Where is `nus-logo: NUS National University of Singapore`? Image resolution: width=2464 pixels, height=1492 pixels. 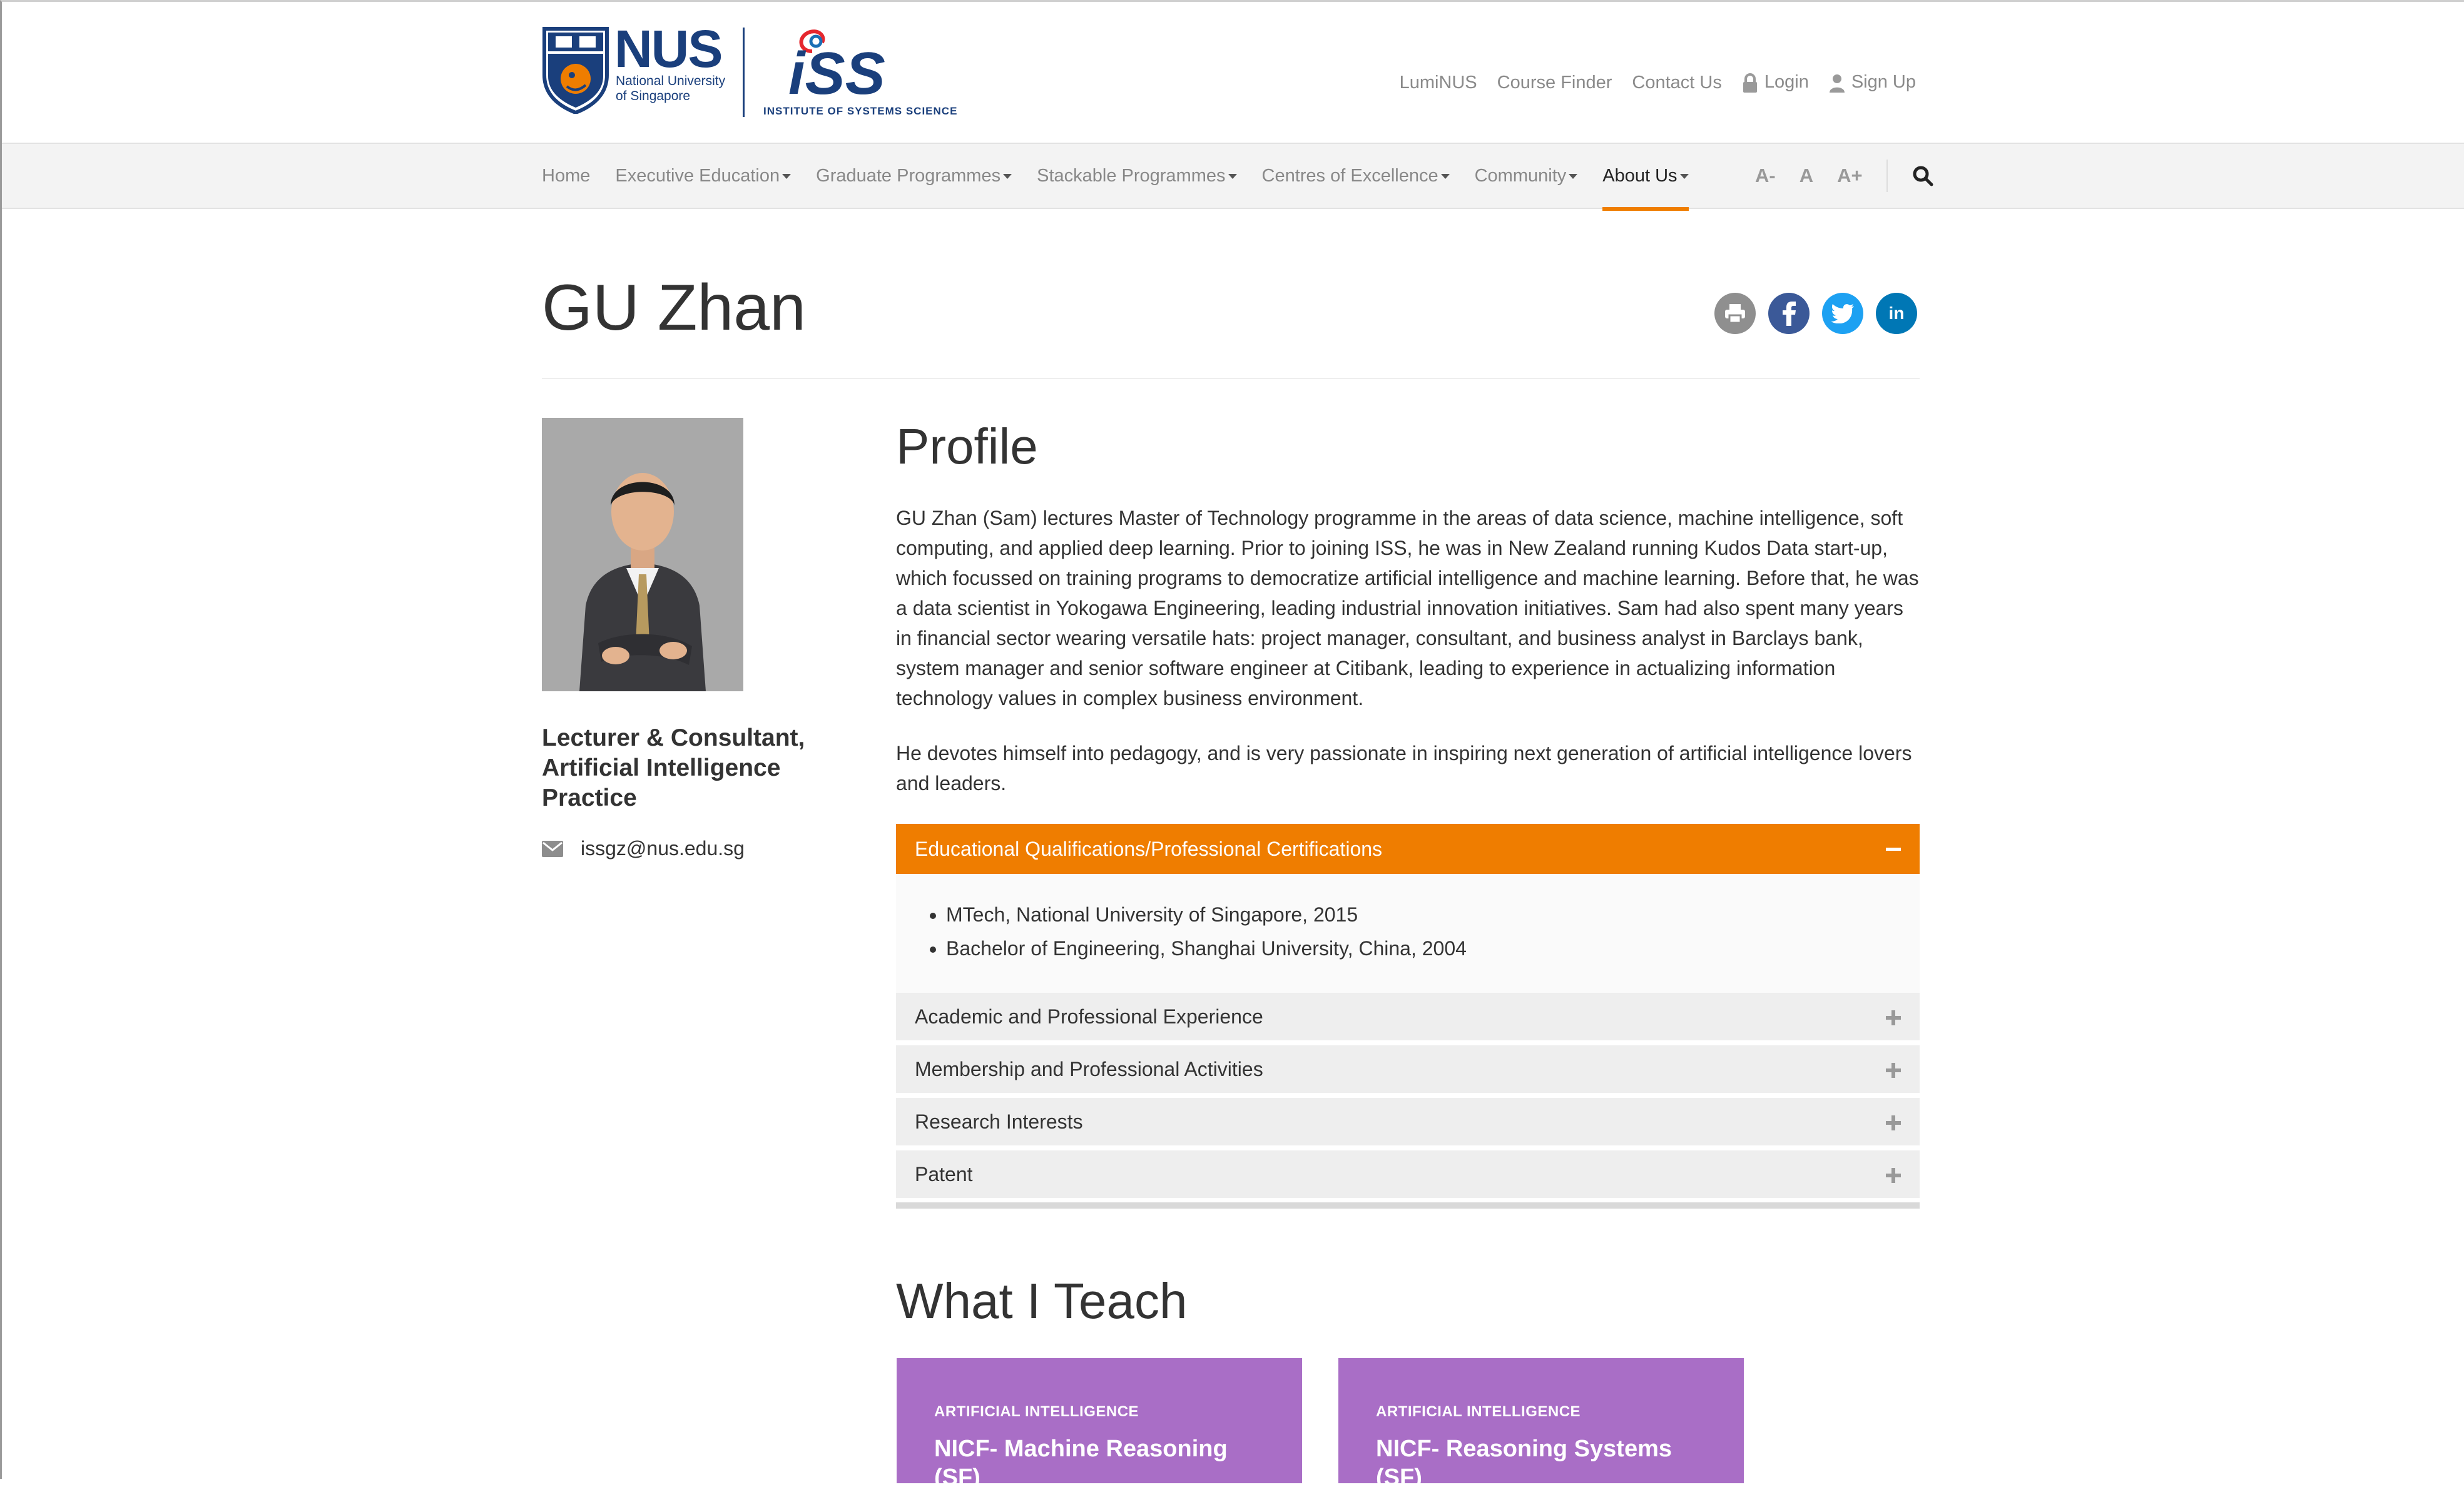 nus-logo: NUS National University of Singapore is located at coordinates (636, 67).